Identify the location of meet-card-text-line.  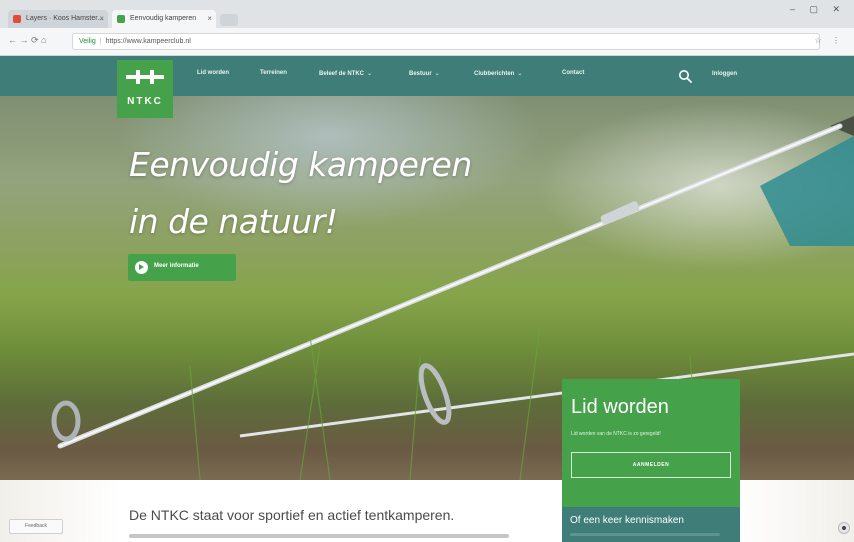
(645, 534).